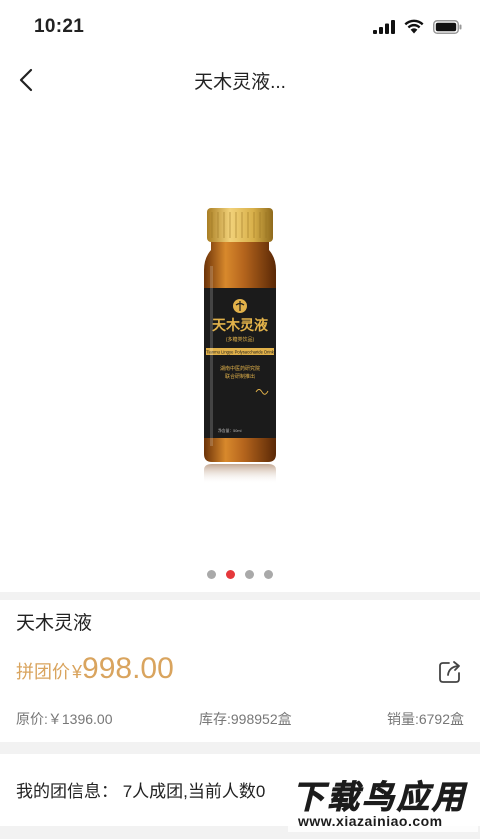  What do you see at coordinates (447, 26) in the screenshot?
I see `battery-icon` at bounding box center [447, 26].